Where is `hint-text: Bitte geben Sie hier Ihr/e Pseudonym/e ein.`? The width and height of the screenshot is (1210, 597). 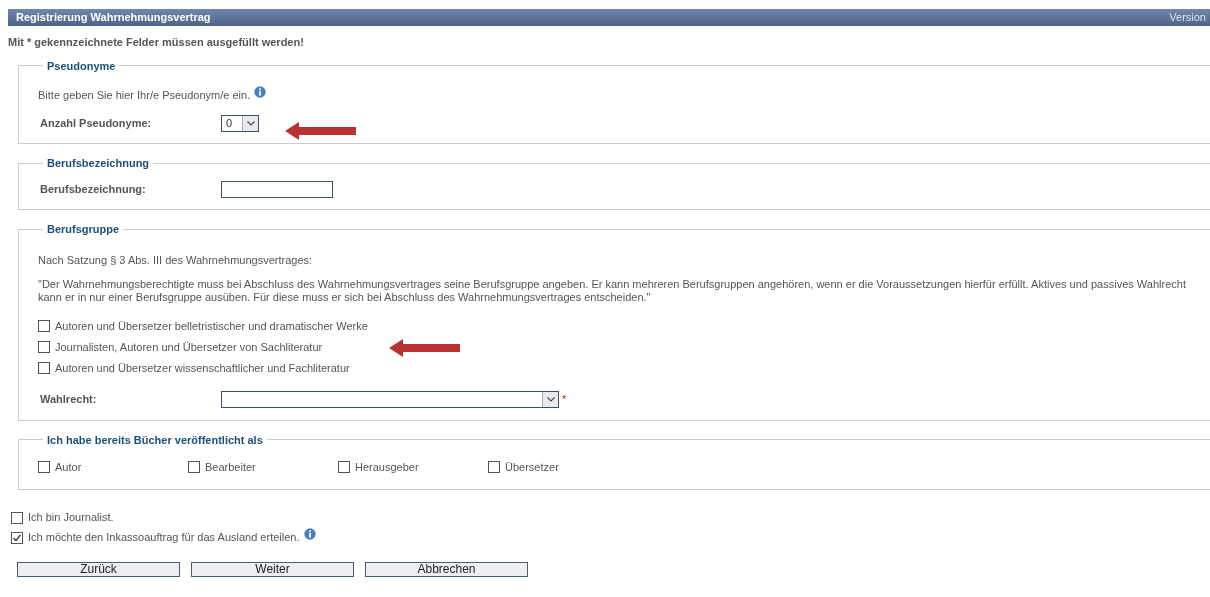
hint-text: Bitte geben Sie hier Ihr/e Pseudonym/e ein. is located at coordinates (144, 94).